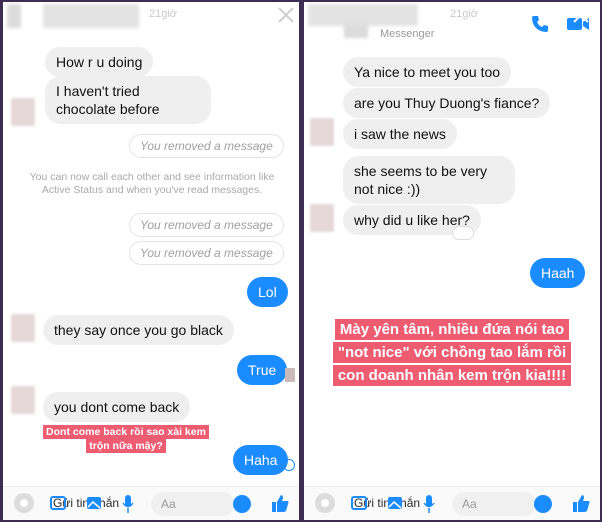 The width and height of the screenshot is (602, 522). Describe the element at coordinates (558, 273) in the screenshot. I see `my-message-bubble: Haah` at that location.